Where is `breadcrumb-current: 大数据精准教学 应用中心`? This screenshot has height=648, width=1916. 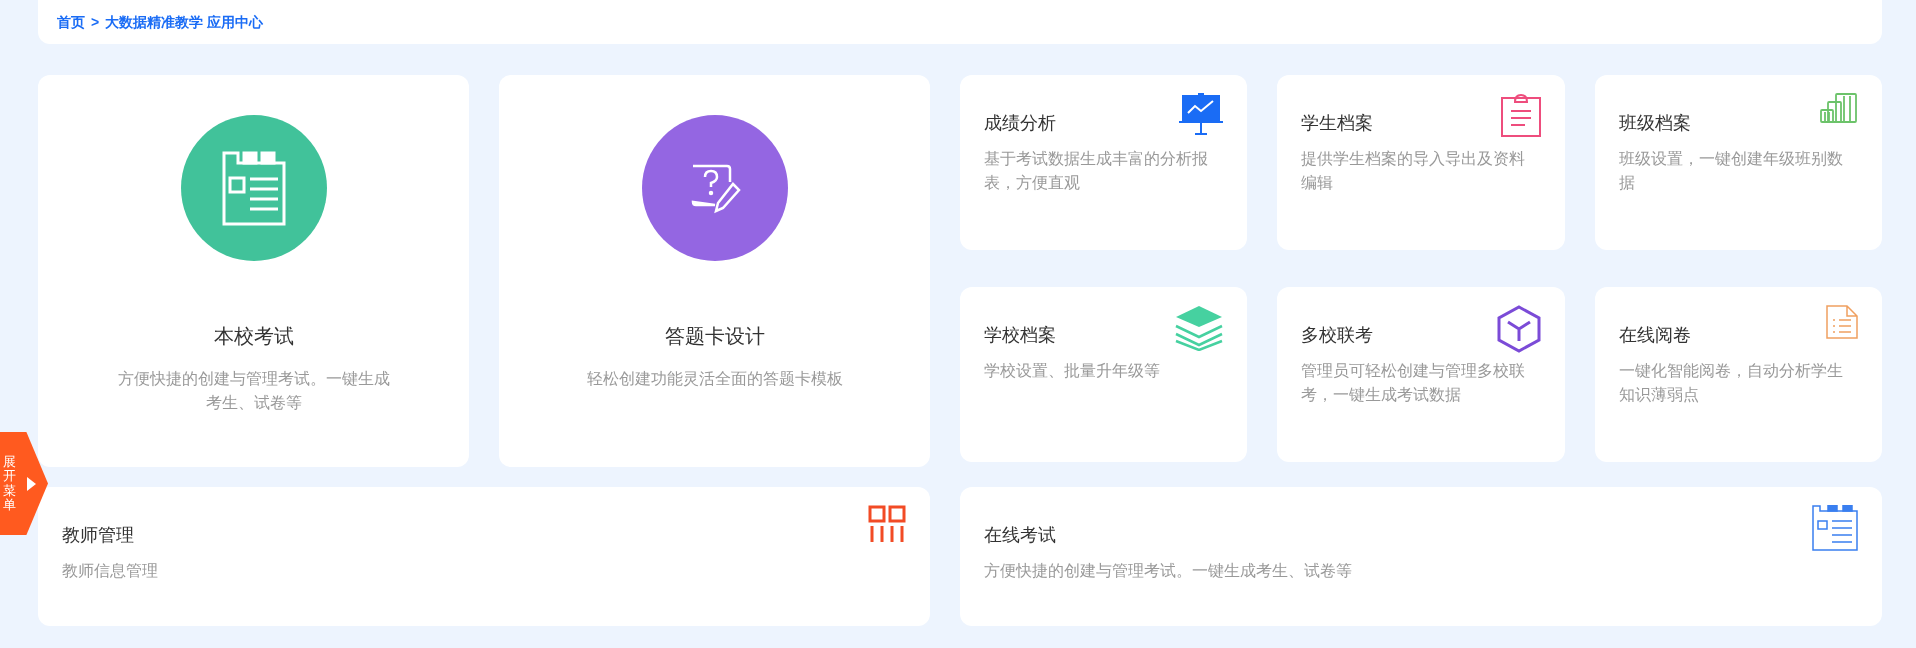
breadcrumb-current: 大数据精准教学 应用中心 is located at coordinates (184, 22).